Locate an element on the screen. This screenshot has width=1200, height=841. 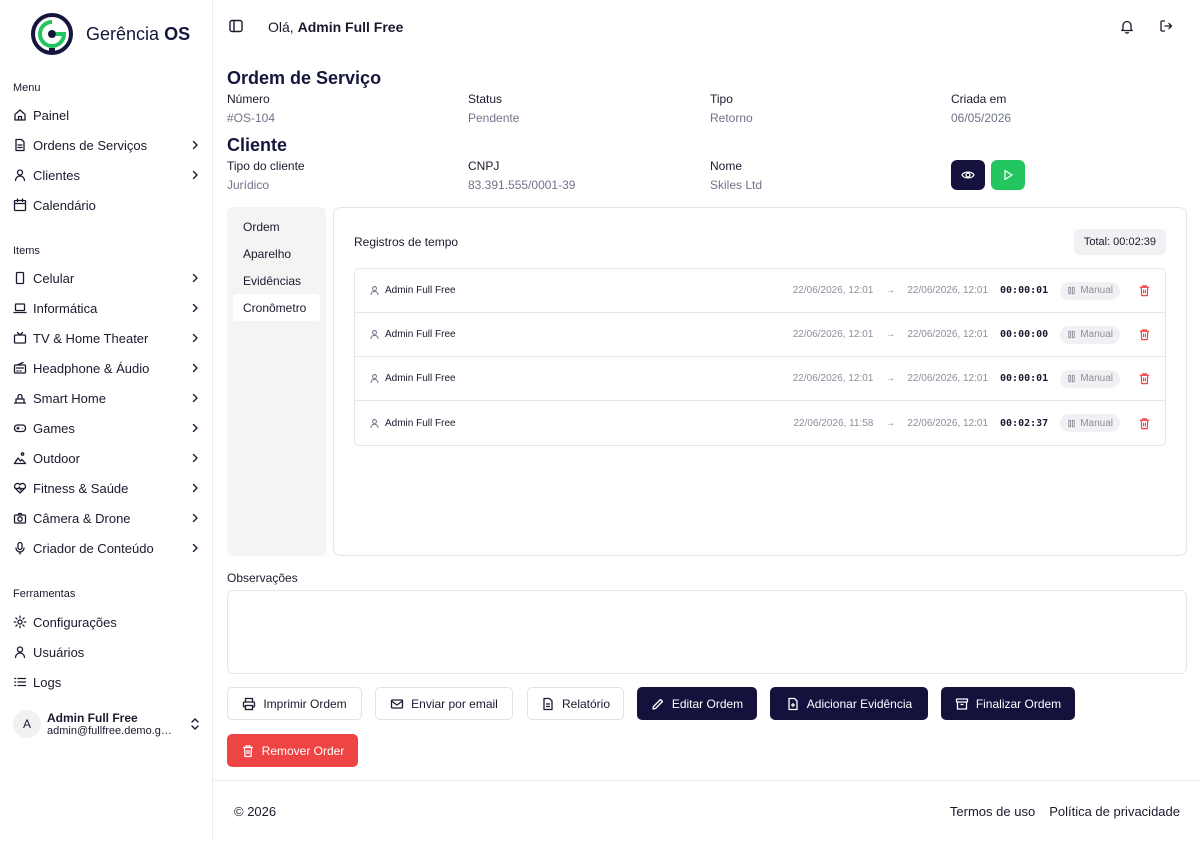
greeting: Olá, Admin Full Free is located at coordinates (336, 27).